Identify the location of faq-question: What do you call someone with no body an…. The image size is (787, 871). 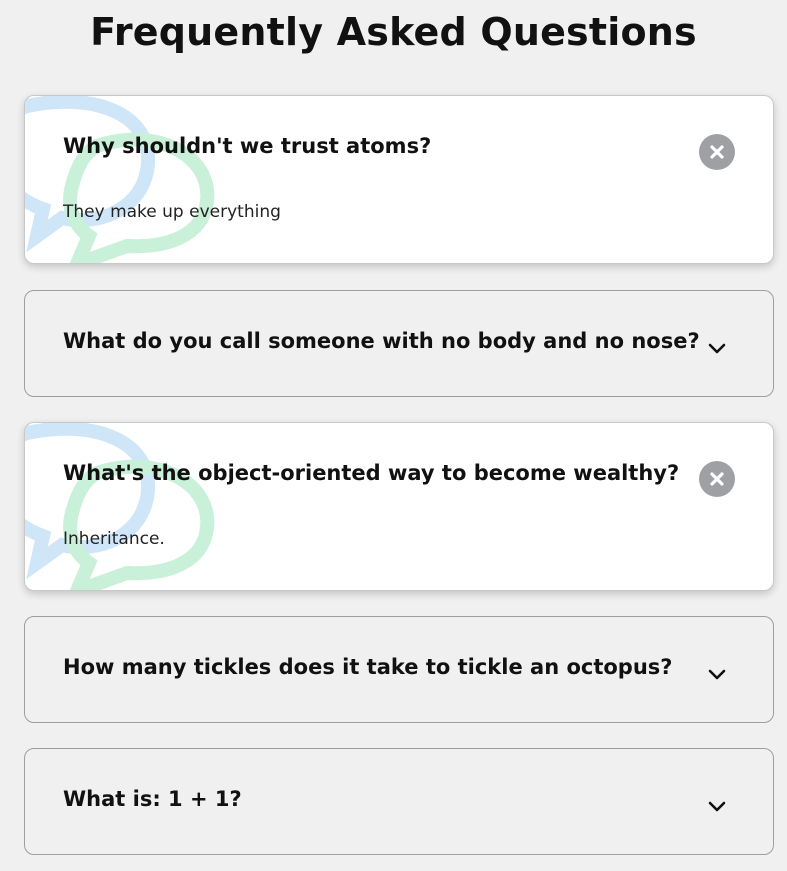
(381, 341).